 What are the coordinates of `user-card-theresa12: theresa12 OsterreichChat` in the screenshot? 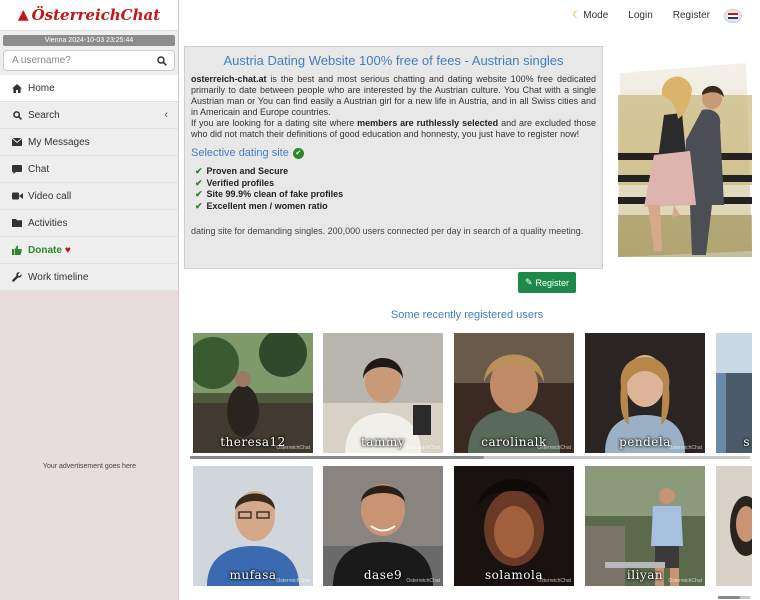 It's located at (253, 393).